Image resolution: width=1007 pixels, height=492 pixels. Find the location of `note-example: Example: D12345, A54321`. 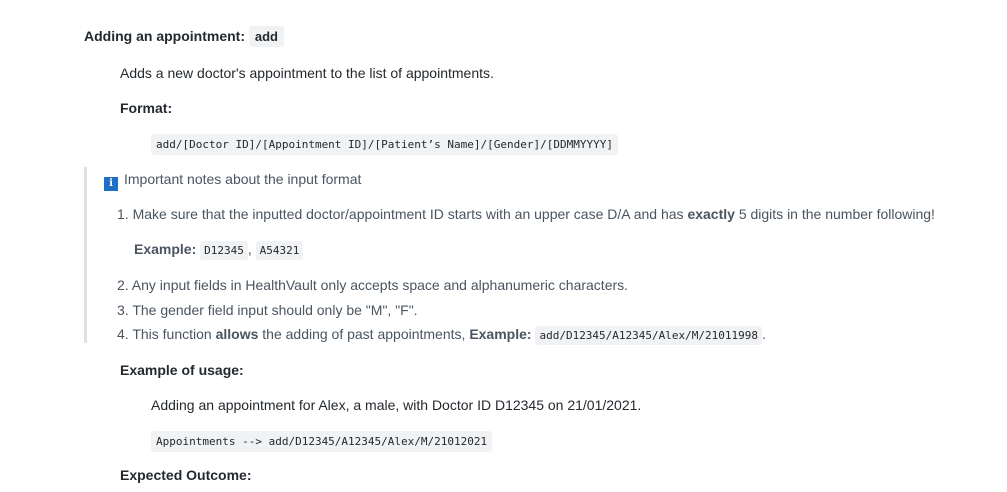

note-example: Example: D12345, A54321 is located at coordinates (219, 250).